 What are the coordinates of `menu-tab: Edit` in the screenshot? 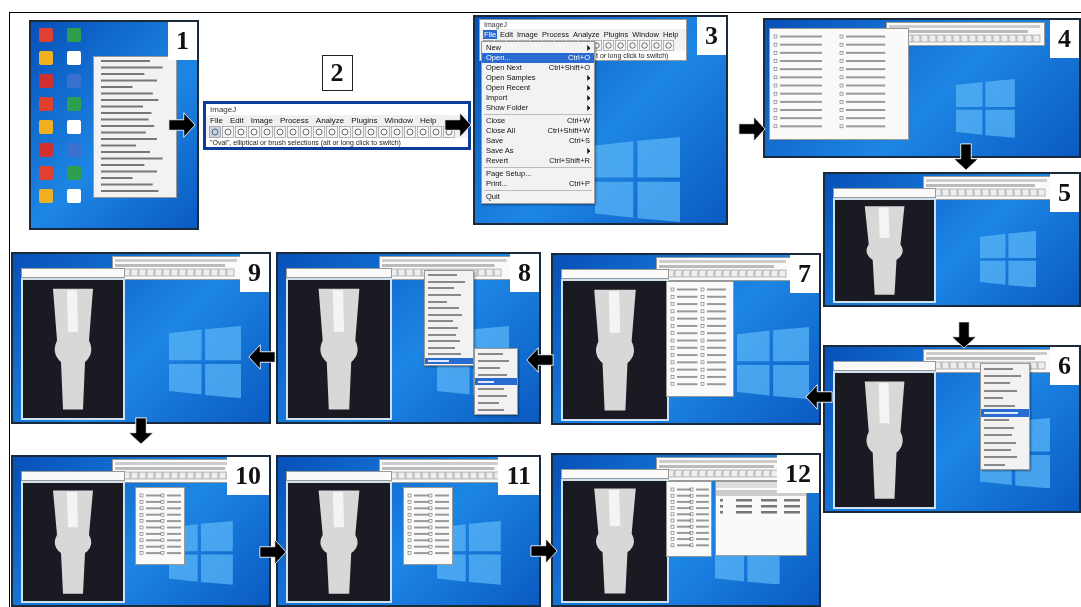 It's located at (236, 120).